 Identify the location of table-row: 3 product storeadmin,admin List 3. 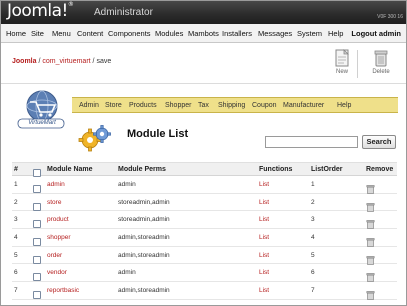
(204, 220).